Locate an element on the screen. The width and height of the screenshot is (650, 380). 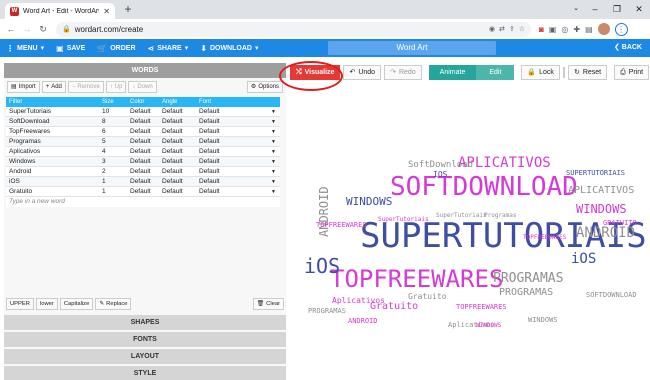
cloud-word: SOFTDOWNLOAD is located at coordinates (611, 295).